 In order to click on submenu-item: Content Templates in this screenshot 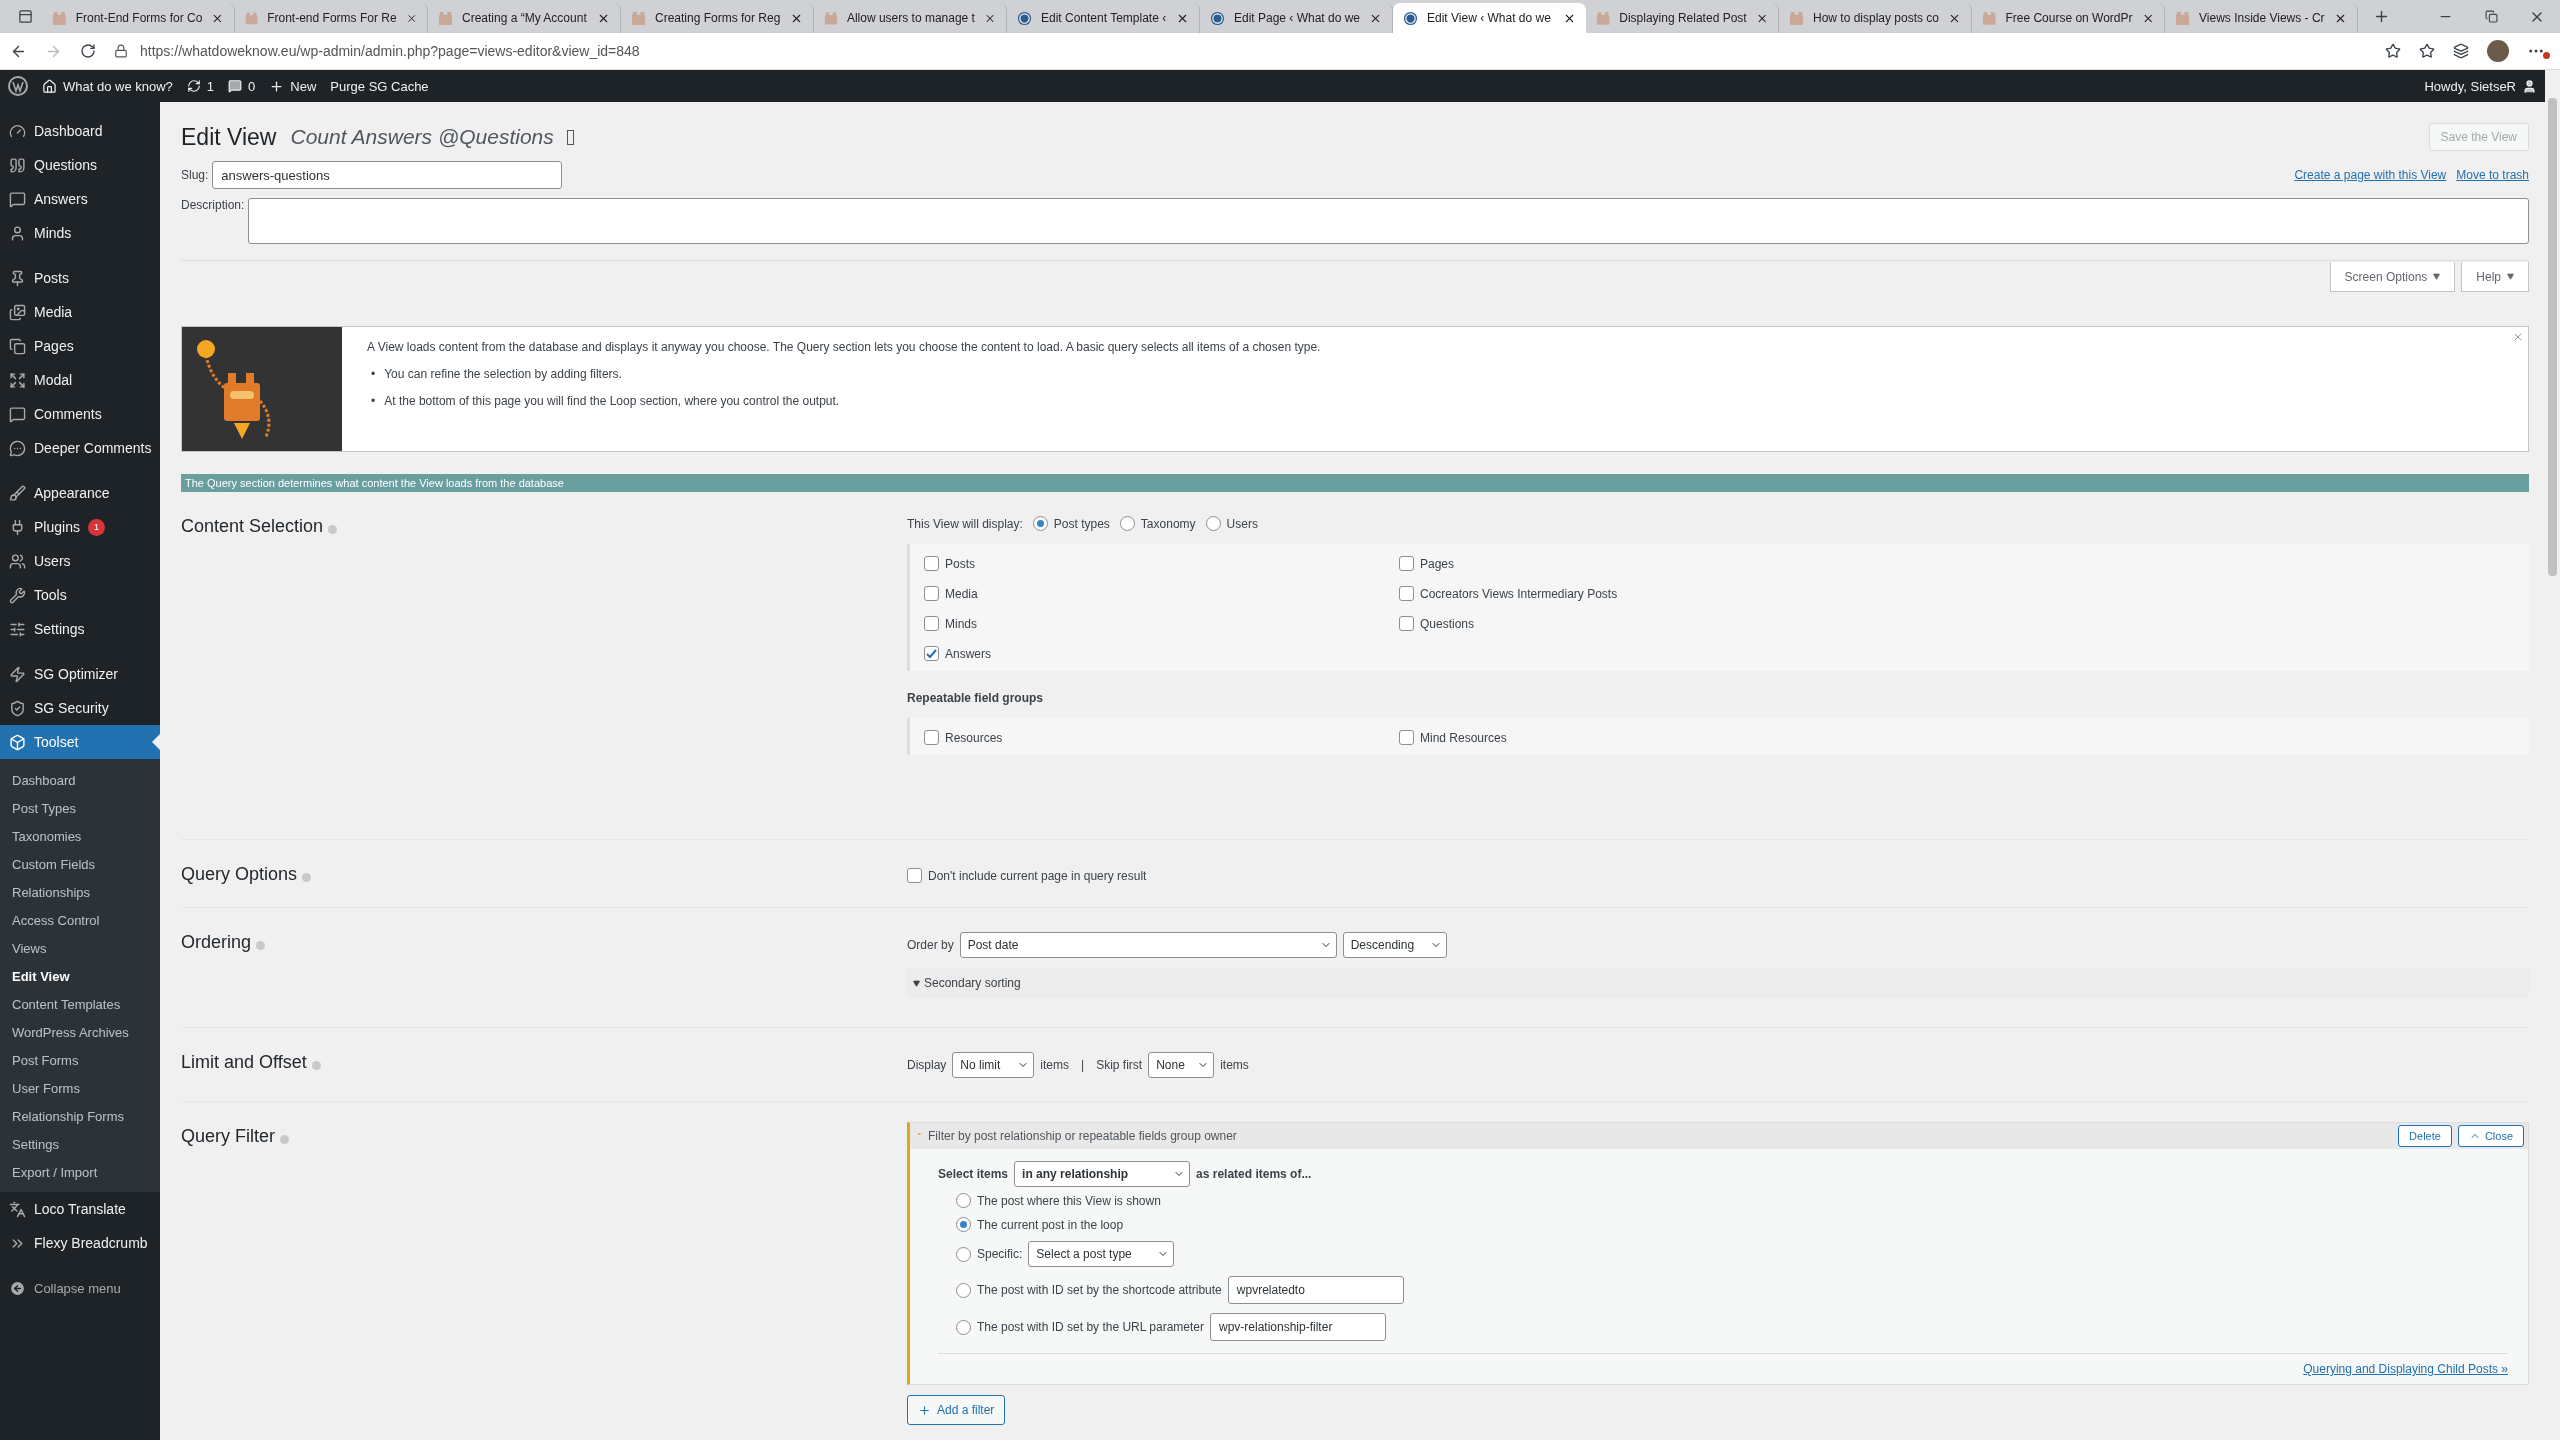, I will do `click(80, 1004)`.